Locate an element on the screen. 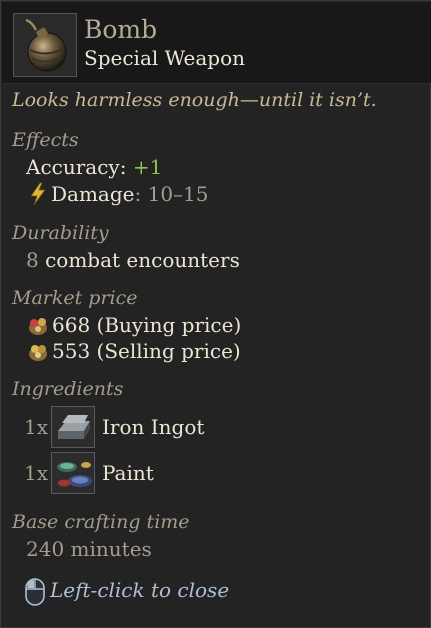 The height and width of the screenshot is (628, 431). buying-price: 668 (Buying price) is located at coordinates (147, 325).